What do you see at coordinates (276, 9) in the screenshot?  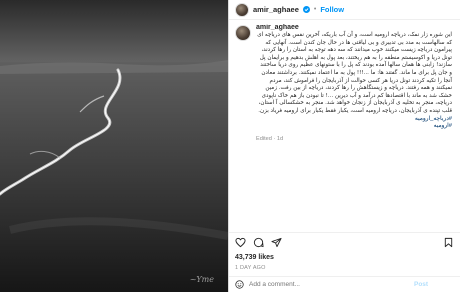 I see `header-username: amir_aghaee` at bounding box center [276, 9].